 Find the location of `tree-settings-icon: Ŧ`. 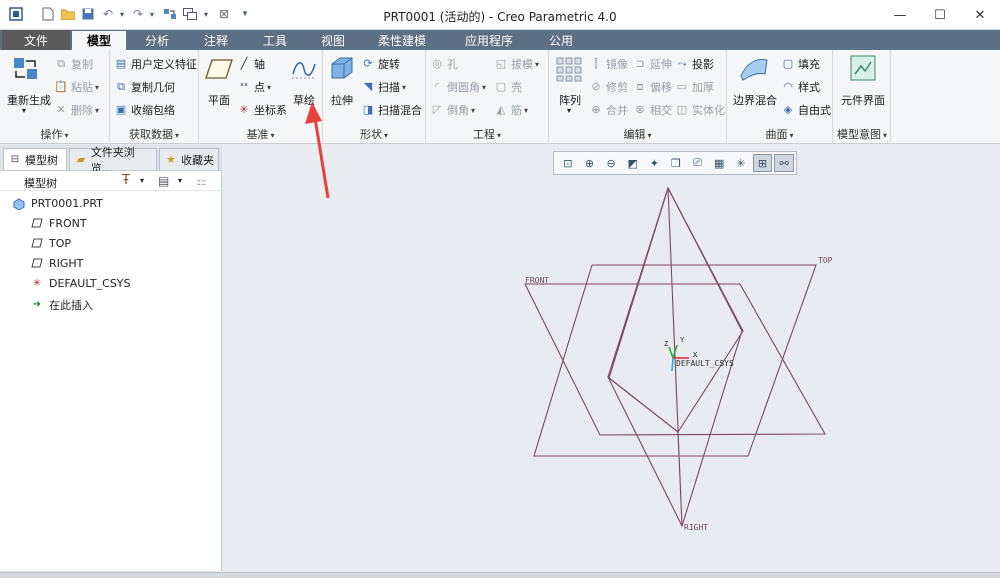

tree-settings-icon: Ŧ is located at coordinates (126, 180).